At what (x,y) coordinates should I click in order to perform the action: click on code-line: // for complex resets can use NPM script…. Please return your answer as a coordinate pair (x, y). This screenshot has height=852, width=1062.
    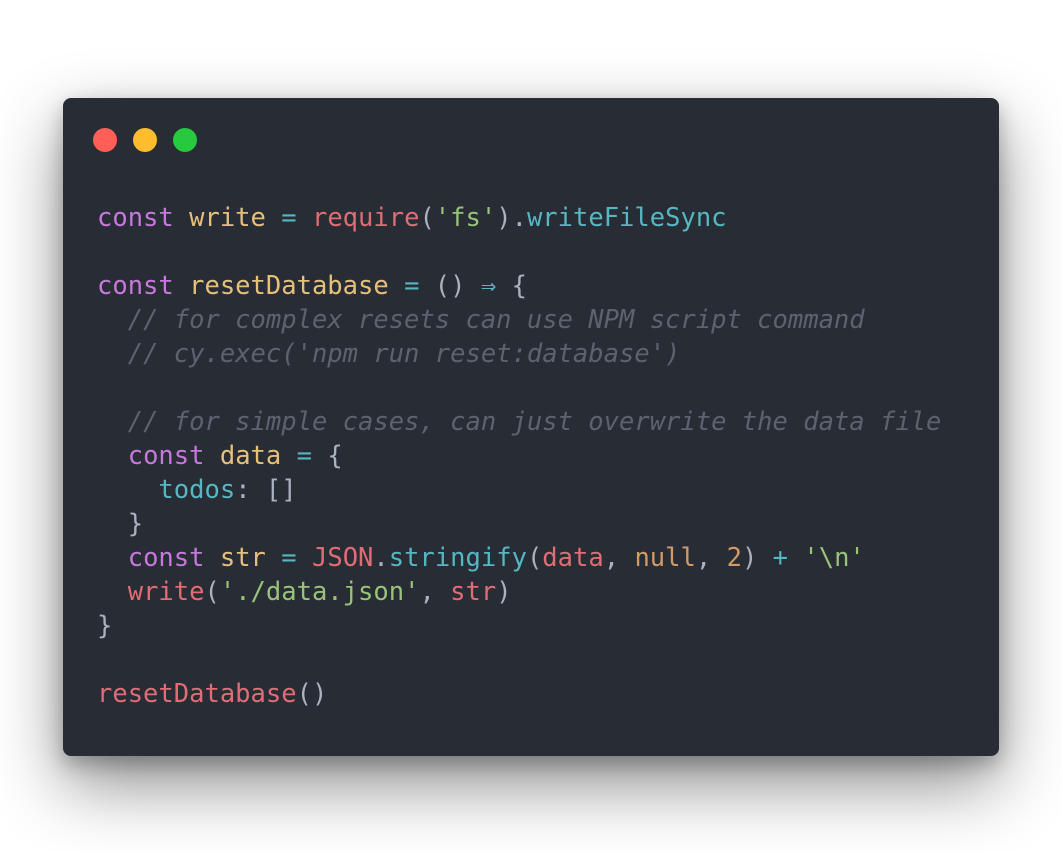
    Looking at the image, I should click on (519, 320).